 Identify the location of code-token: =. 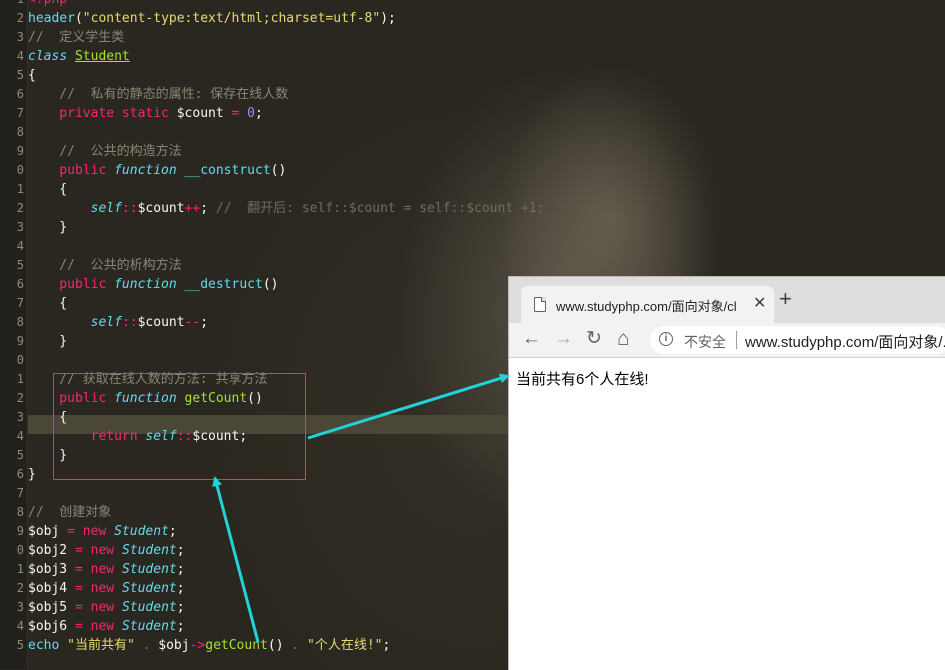
(71, 531).